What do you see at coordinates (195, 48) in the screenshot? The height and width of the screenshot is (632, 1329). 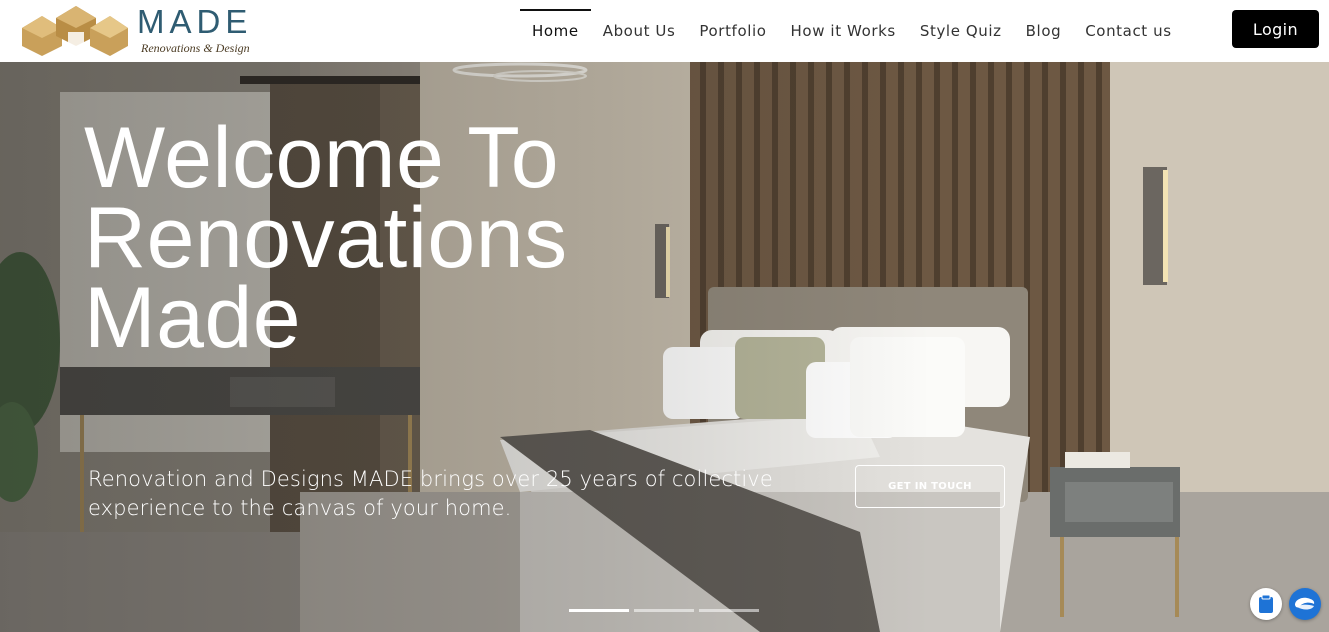 I see `brand-tagline: Renovations & Design` at bounding box center [195, 48].